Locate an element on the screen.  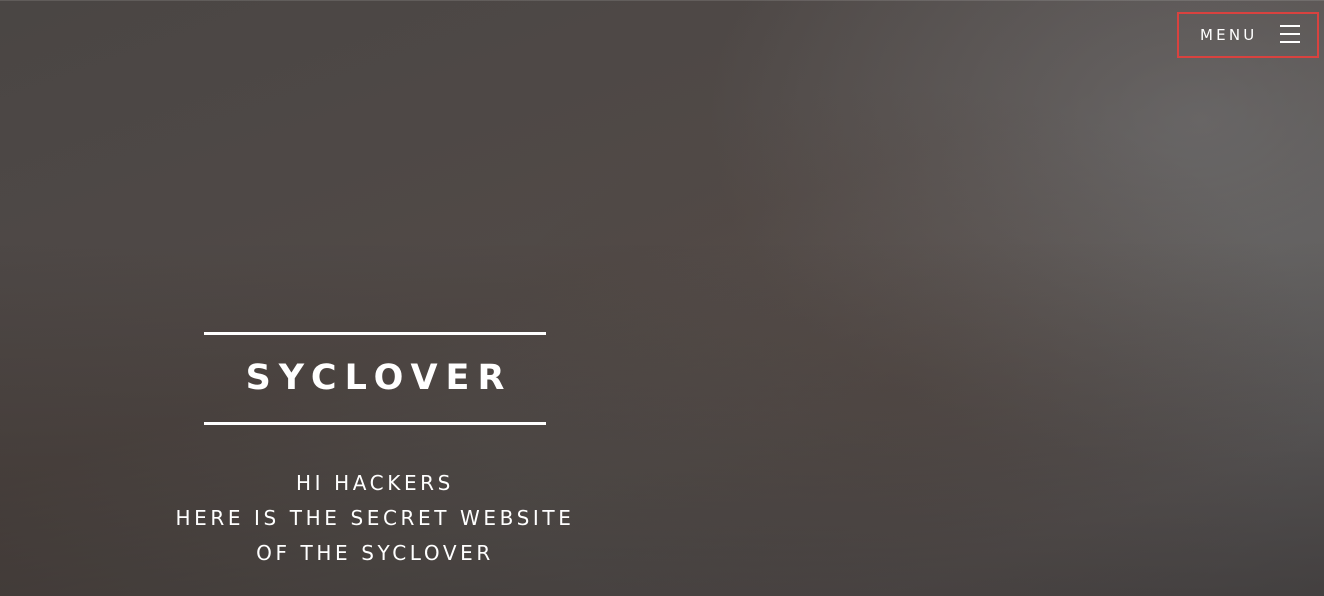
tagline-line-1: HI HACKERS is located at coordinates (375, 483).